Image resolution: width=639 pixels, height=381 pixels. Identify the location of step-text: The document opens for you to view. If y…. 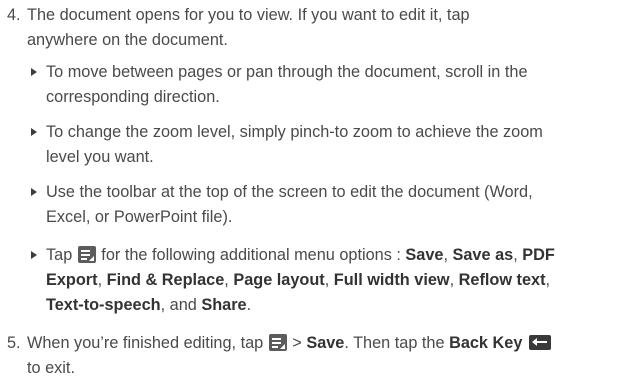
(329, 28).